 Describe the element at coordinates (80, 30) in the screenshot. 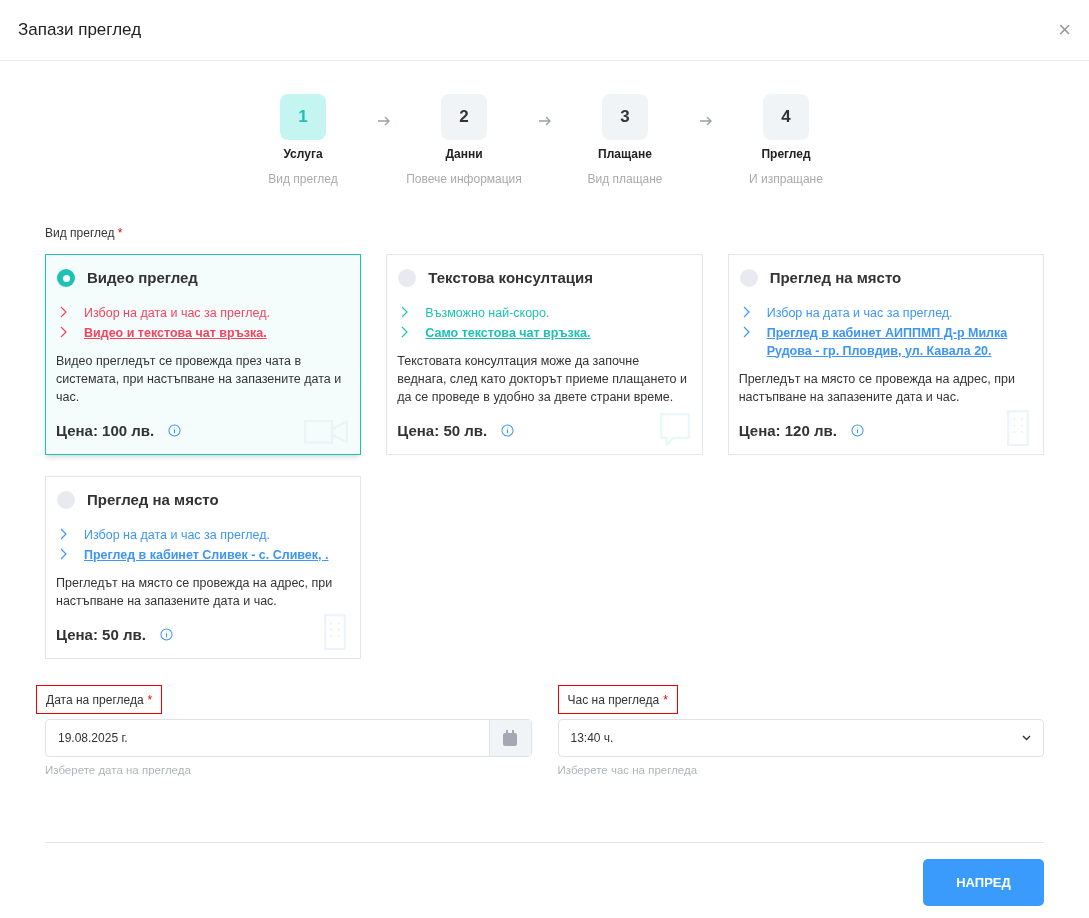

I see `dialog-title: Запази преглед` at that location.